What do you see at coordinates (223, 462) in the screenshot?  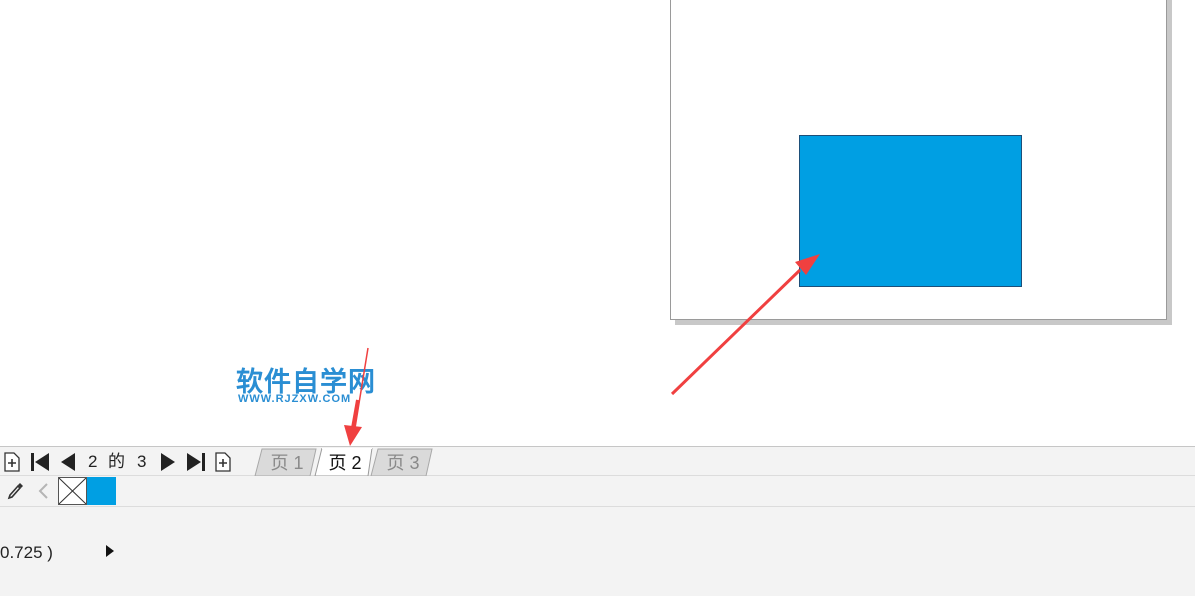 I see `add-page-after-icon` at bounding box center [223, 462].